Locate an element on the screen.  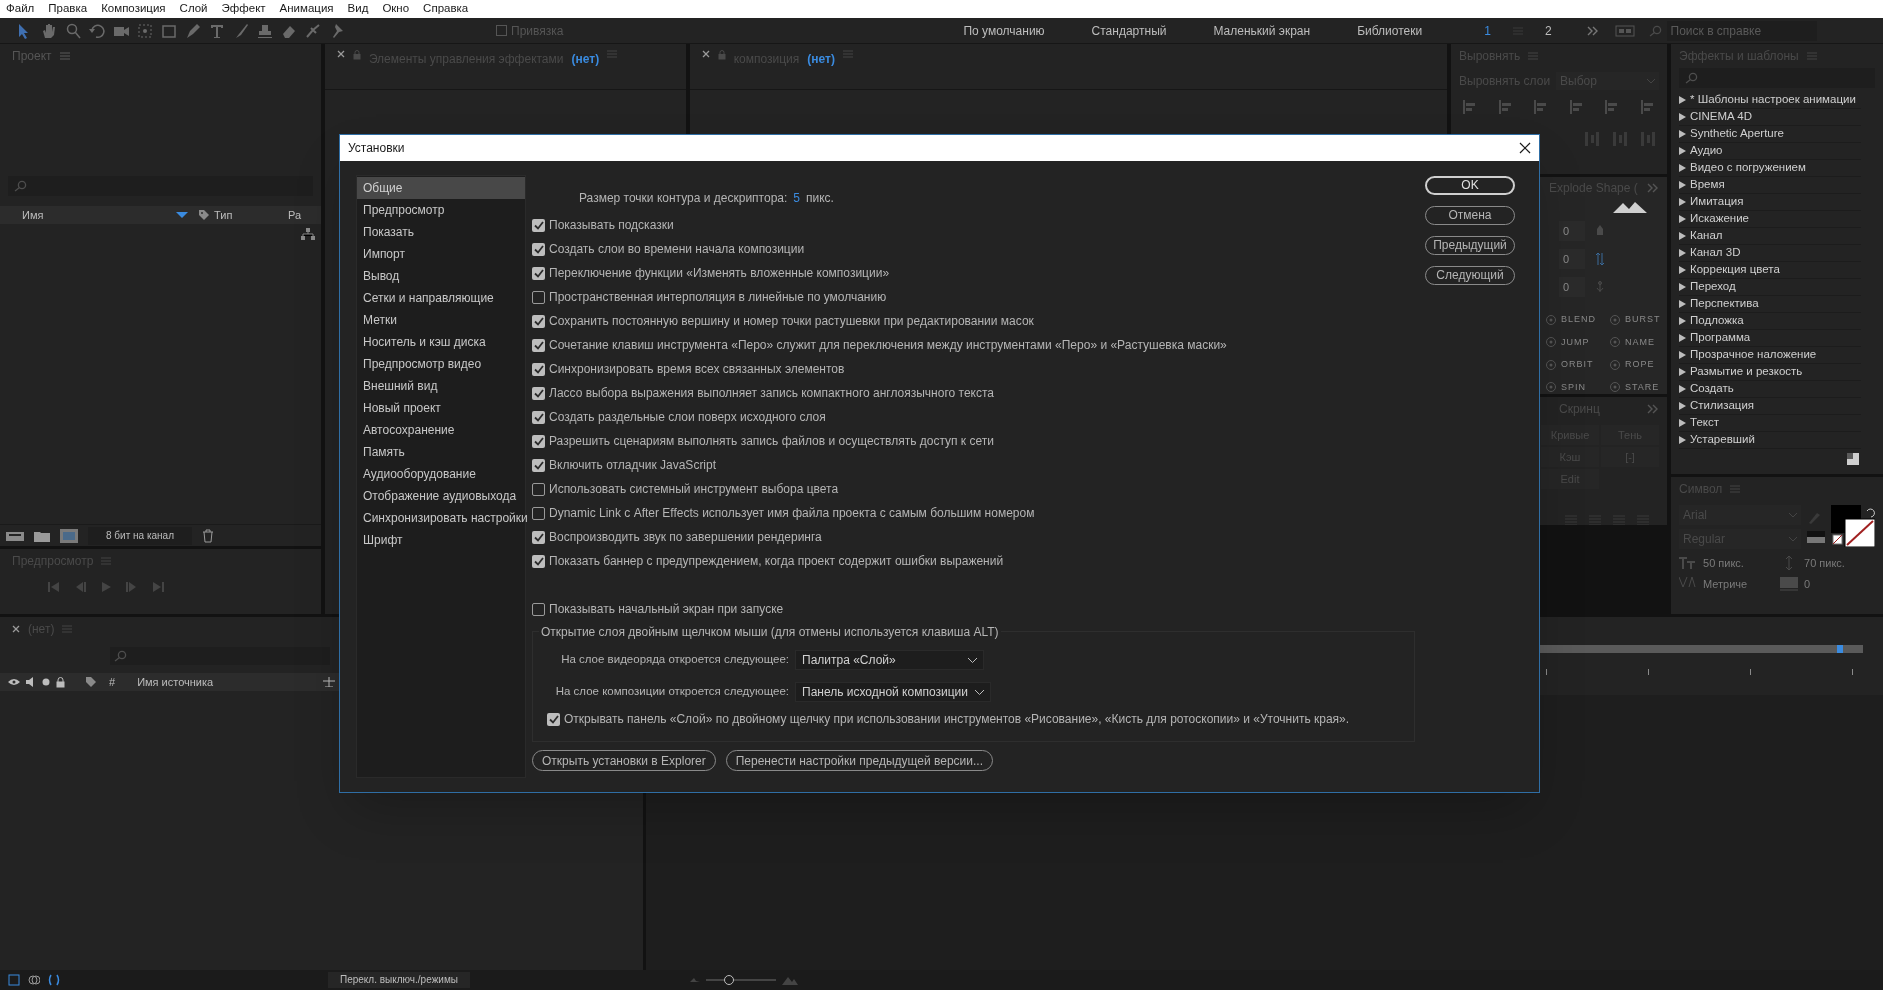
effect-category: Создать is located at coordinates (1770, 389).